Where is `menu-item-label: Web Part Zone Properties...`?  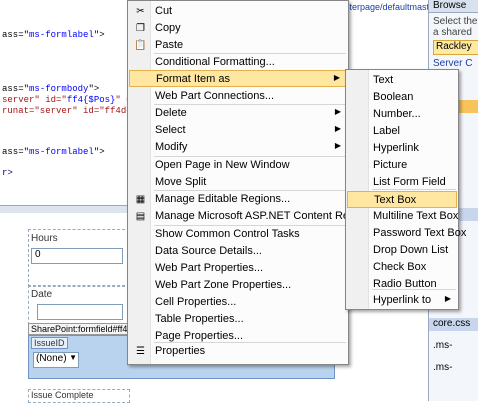
menu-item-label: Web Part Zone Properties... is located at coordinates (223, 285).